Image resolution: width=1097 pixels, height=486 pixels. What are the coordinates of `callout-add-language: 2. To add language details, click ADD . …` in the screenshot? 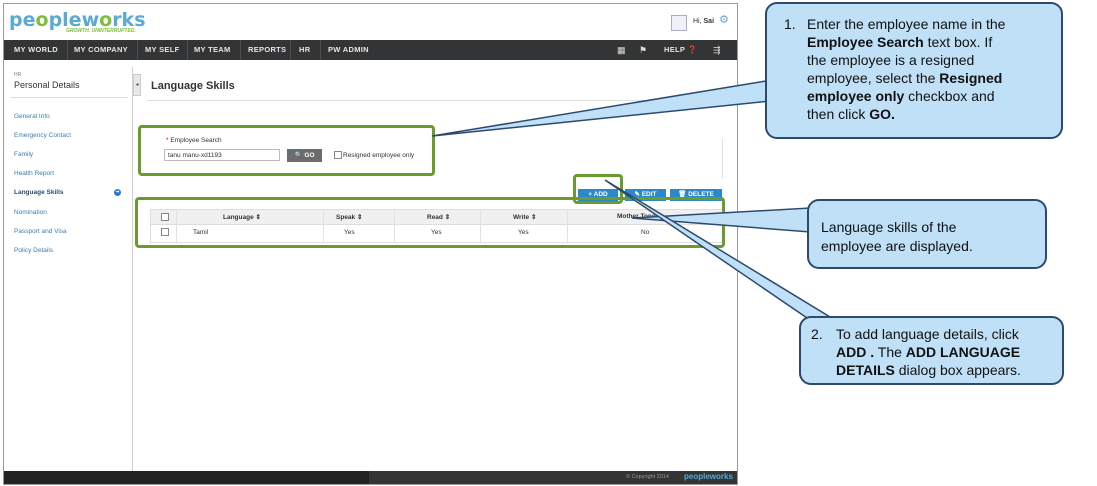 It's located at (931, 350).